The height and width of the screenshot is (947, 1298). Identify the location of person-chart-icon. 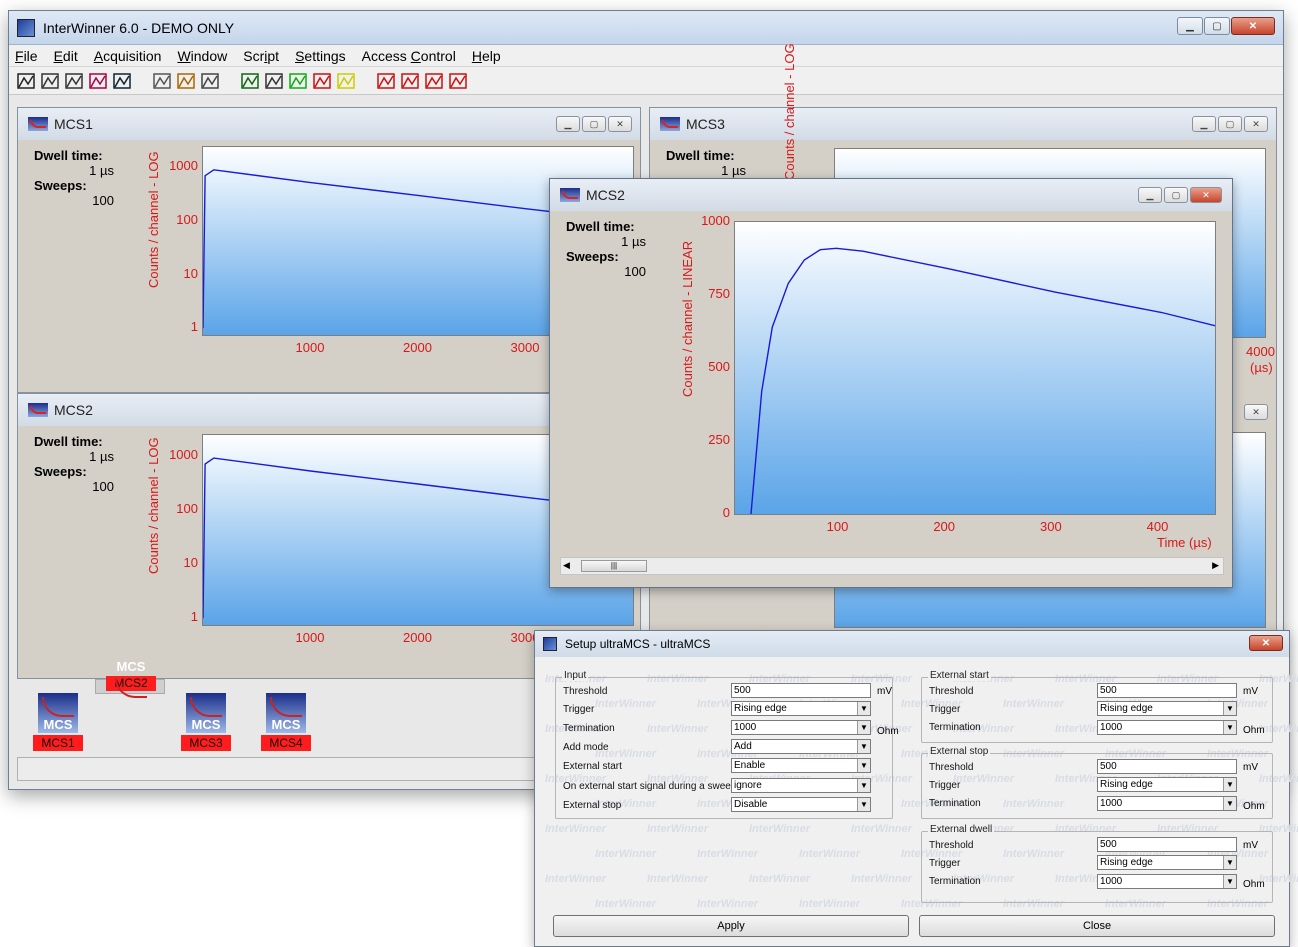
(98, 81).